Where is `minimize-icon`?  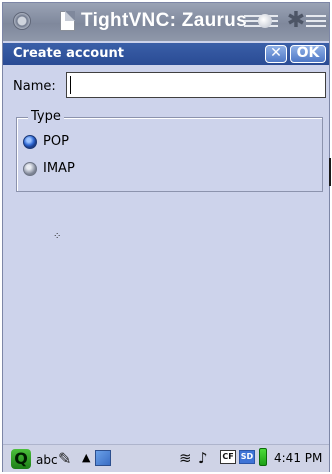 minimize-icon is located at coordinates (265, 21).